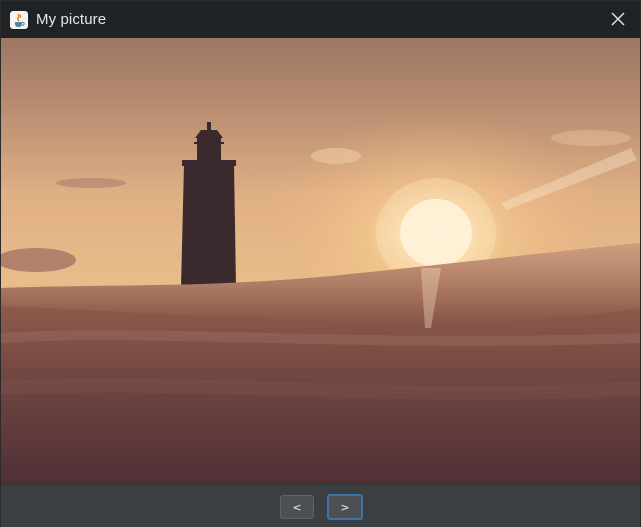 The width and height of the screenshot is (641, 527). Describe the element at coordinates (297, 507) in the screenshot. I see `previous-button: <` at that location.